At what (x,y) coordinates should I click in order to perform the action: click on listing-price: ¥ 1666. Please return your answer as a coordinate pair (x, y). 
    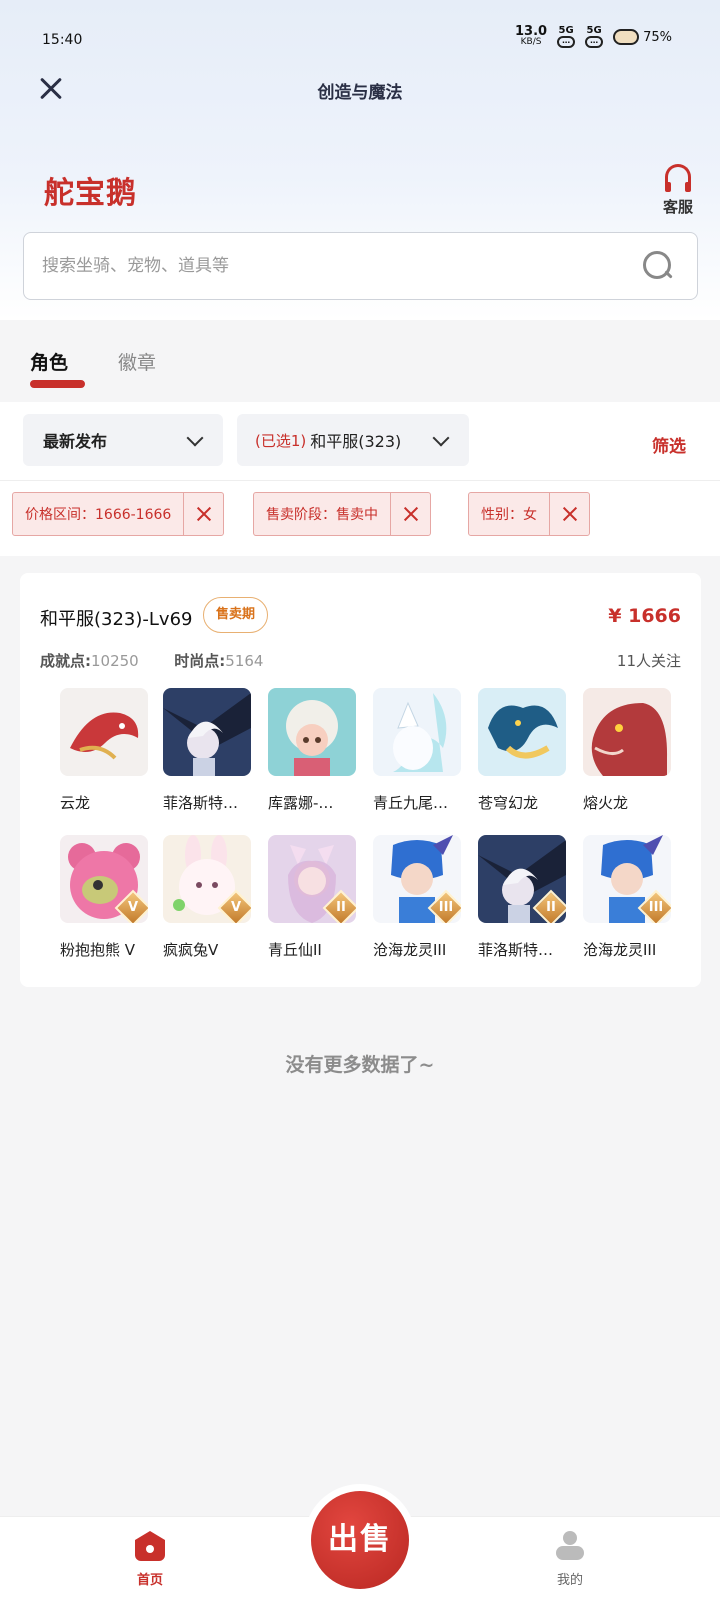
    Looking at the image, I should click on (644, 616).